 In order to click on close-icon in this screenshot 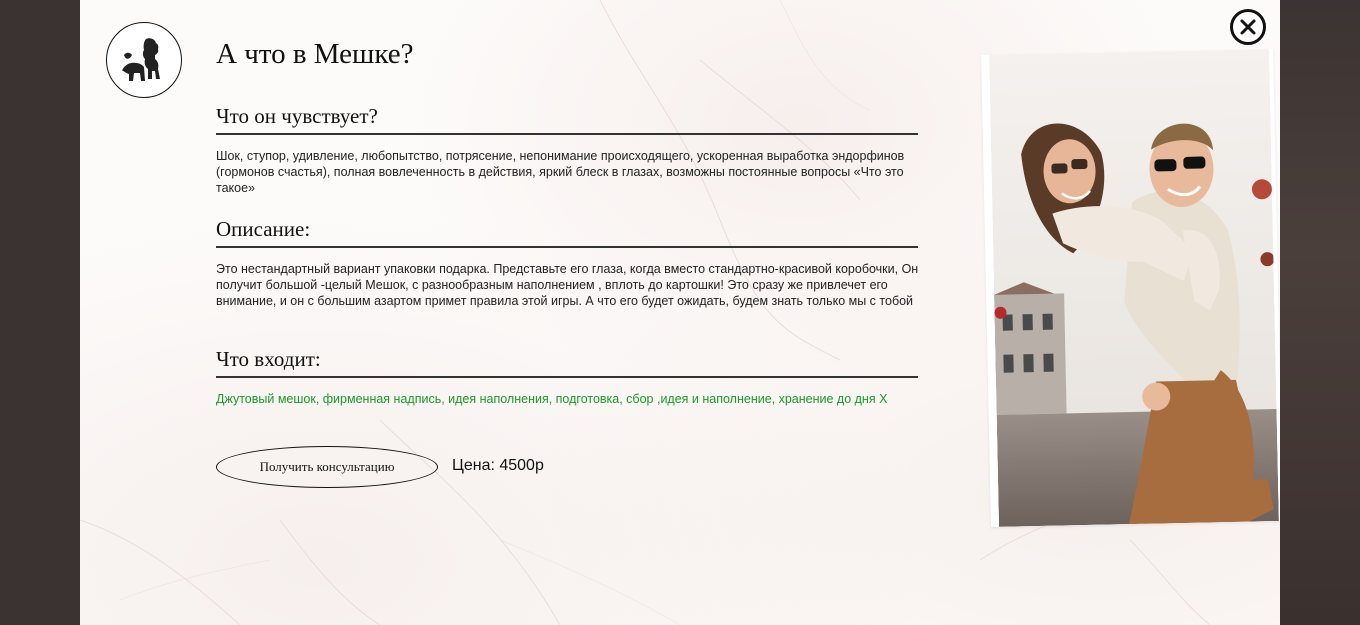, I will do `click(1248, 27)`.